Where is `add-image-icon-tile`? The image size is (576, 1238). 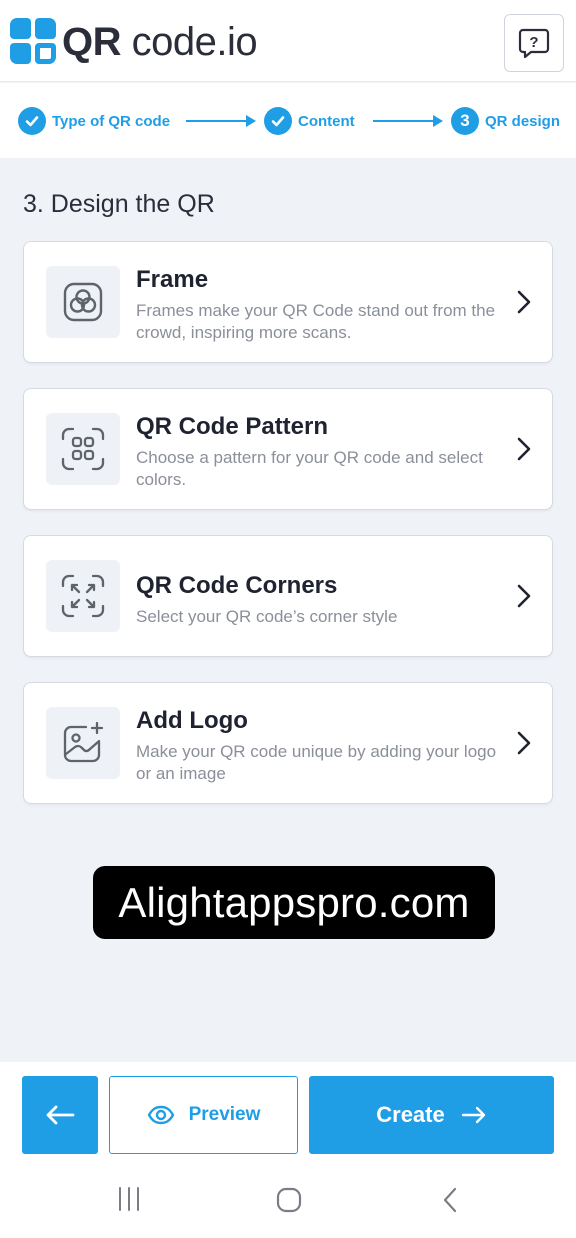 add-image-icon-tile is located at coordinates (83, 743).